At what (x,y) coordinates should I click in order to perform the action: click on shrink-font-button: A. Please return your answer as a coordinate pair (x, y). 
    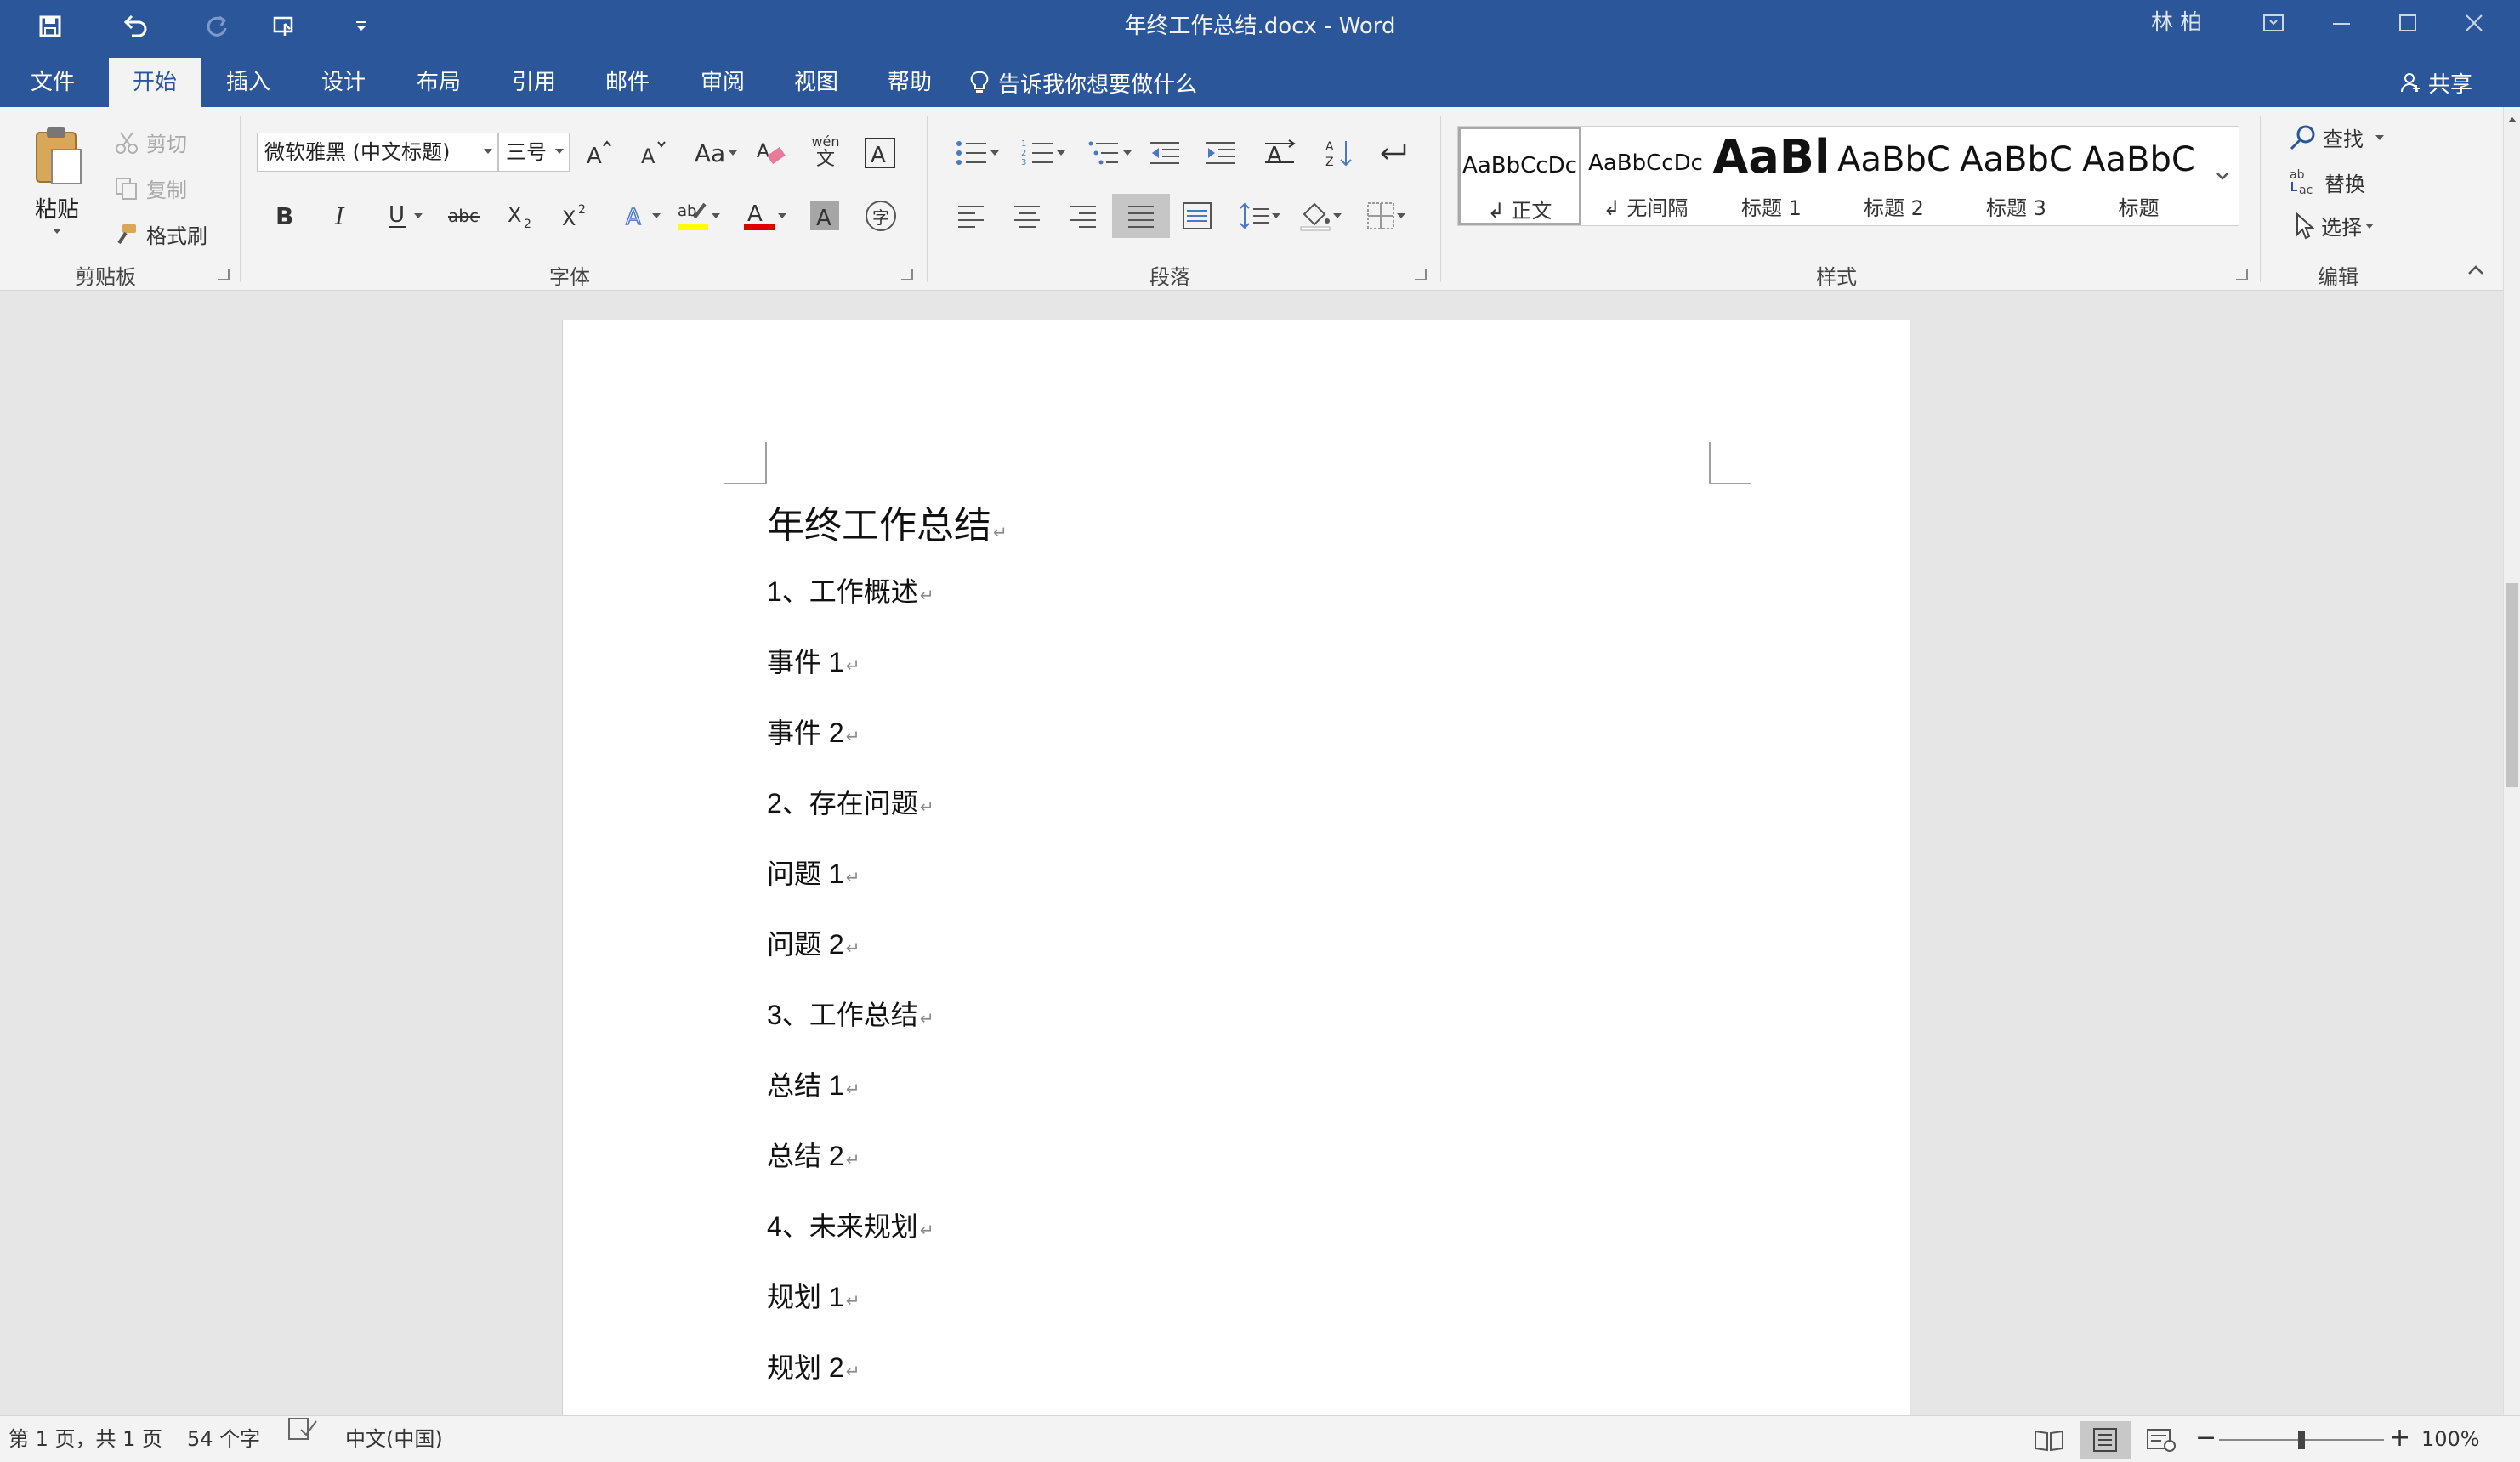
    Looking at the image, I should click on (653, 153).